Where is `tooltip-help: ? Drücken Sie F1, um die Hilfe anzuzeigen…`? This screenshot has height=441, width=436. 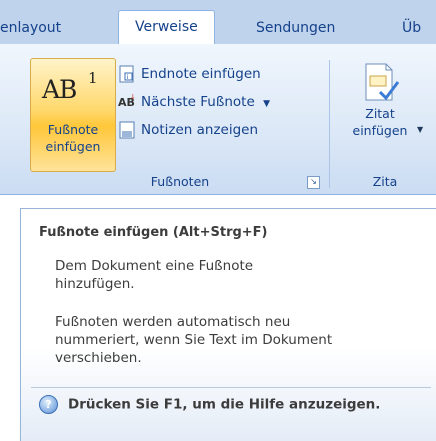
tooltip-help: ? Drücken Sie F1, um die Hilfe anzuzeigen… is located at coordinates (209, 404).